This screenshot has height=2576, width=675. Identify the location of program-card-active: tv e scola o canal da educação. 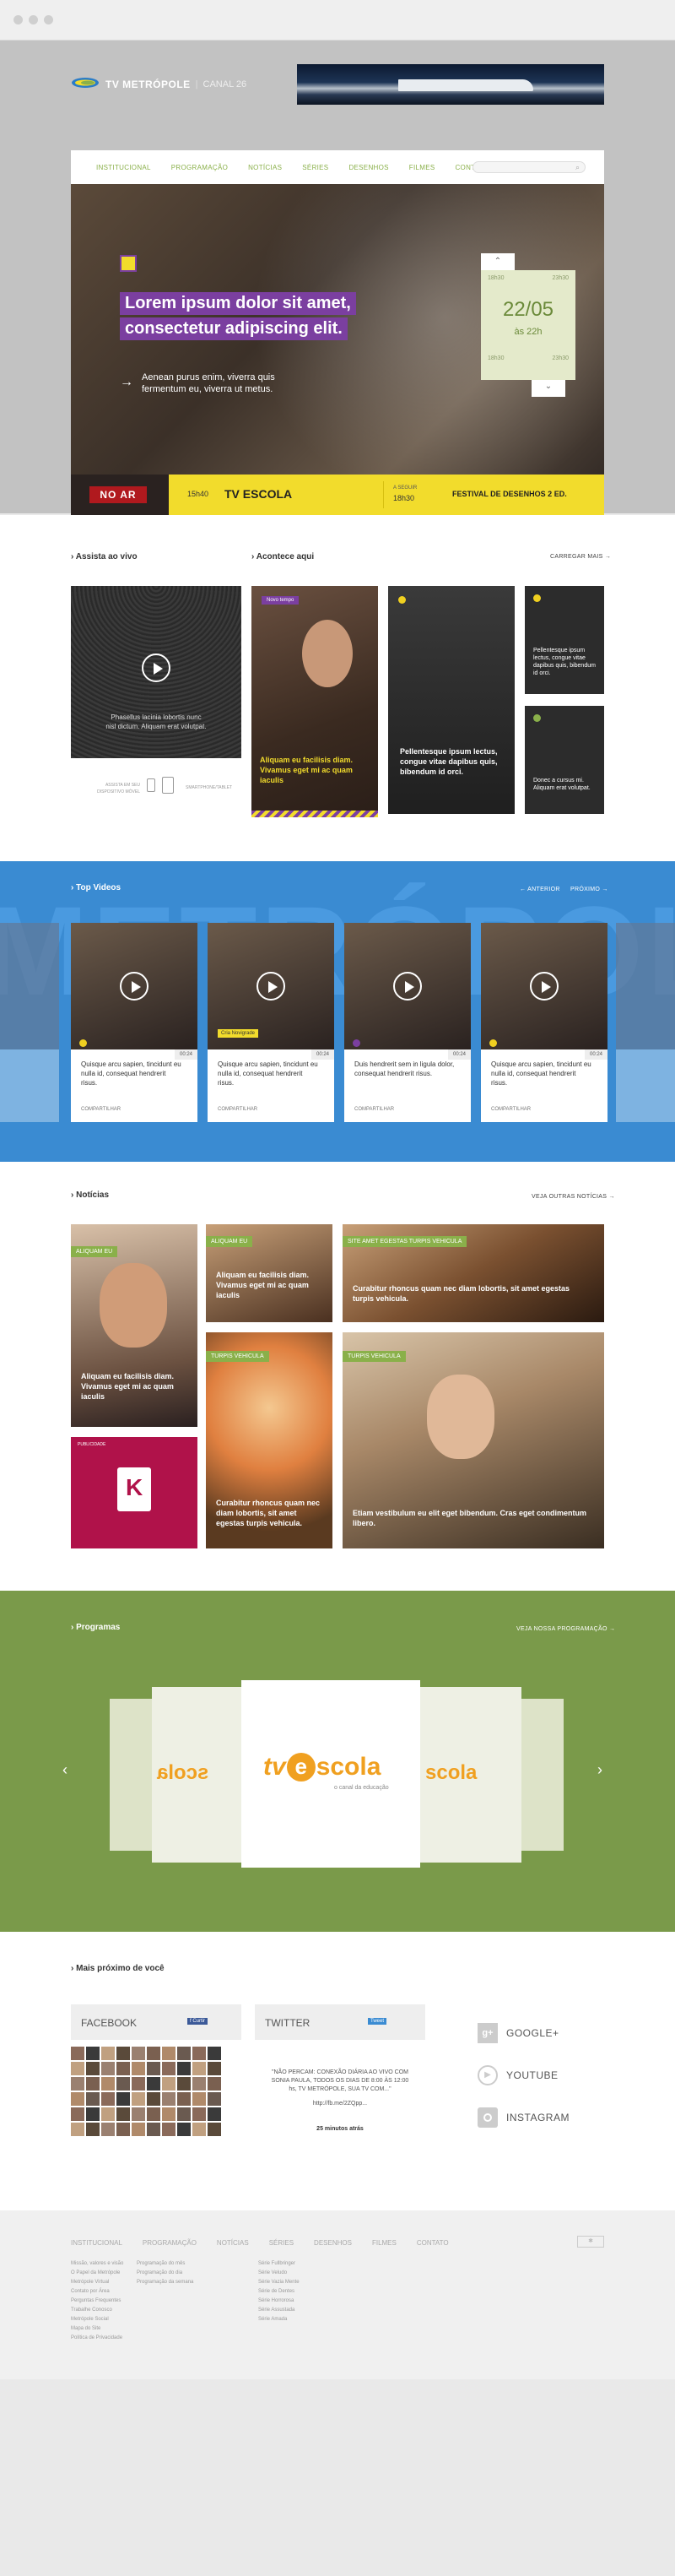
(330, 1774).